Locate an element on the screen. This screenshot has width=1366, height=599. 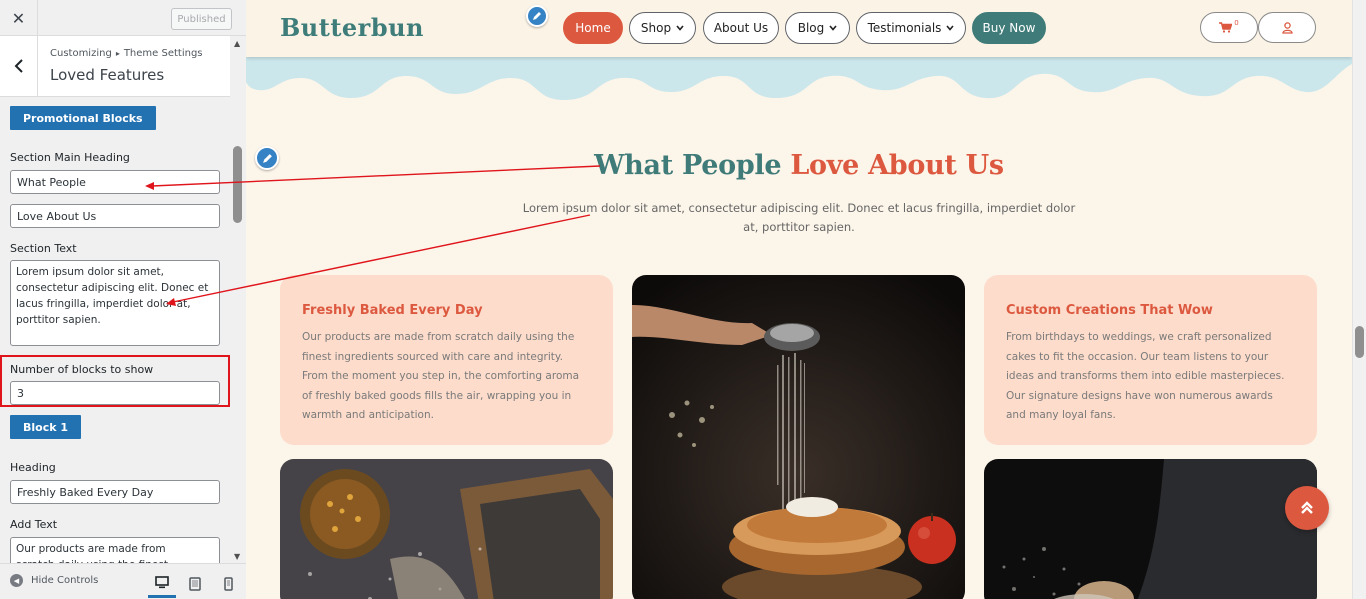
double-chevron-up-icon is located at coordinates (1307, 507).